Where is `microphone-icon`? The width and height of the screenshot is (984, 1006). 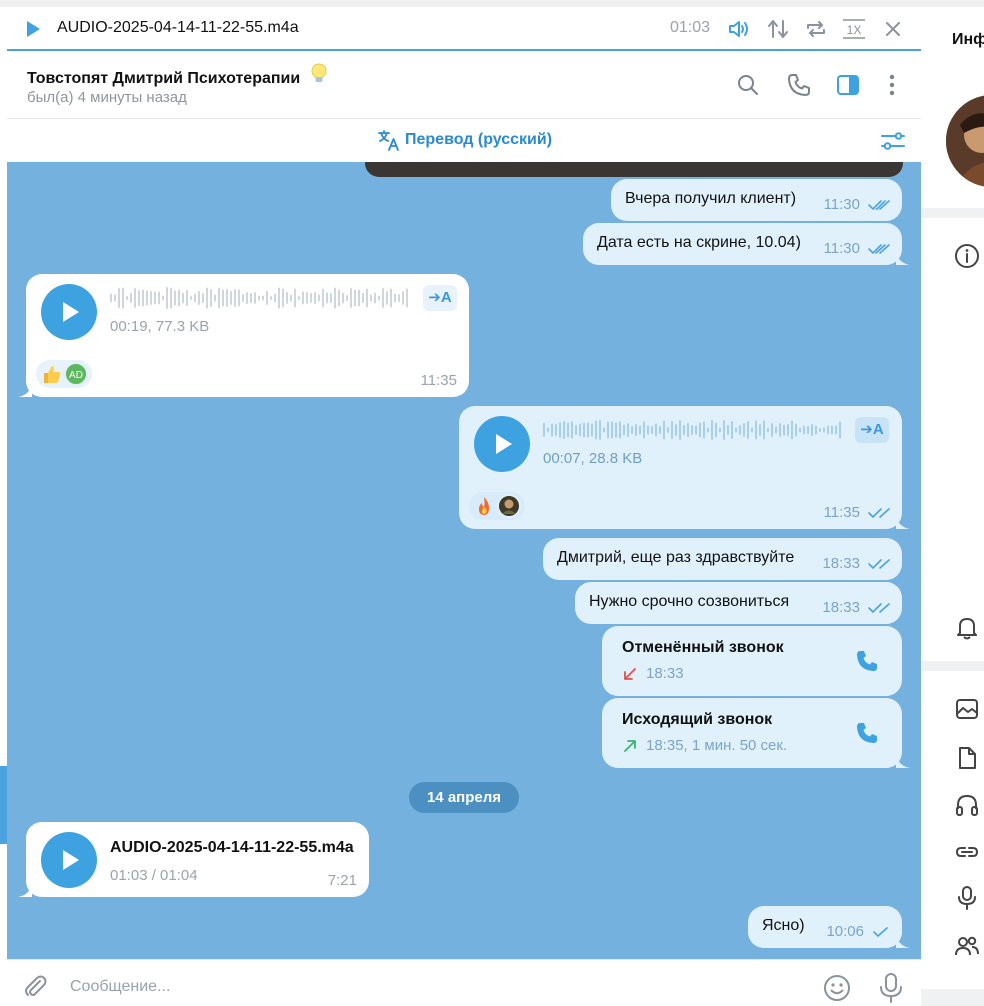 microphone-icon is located at coordinates (891, 988).